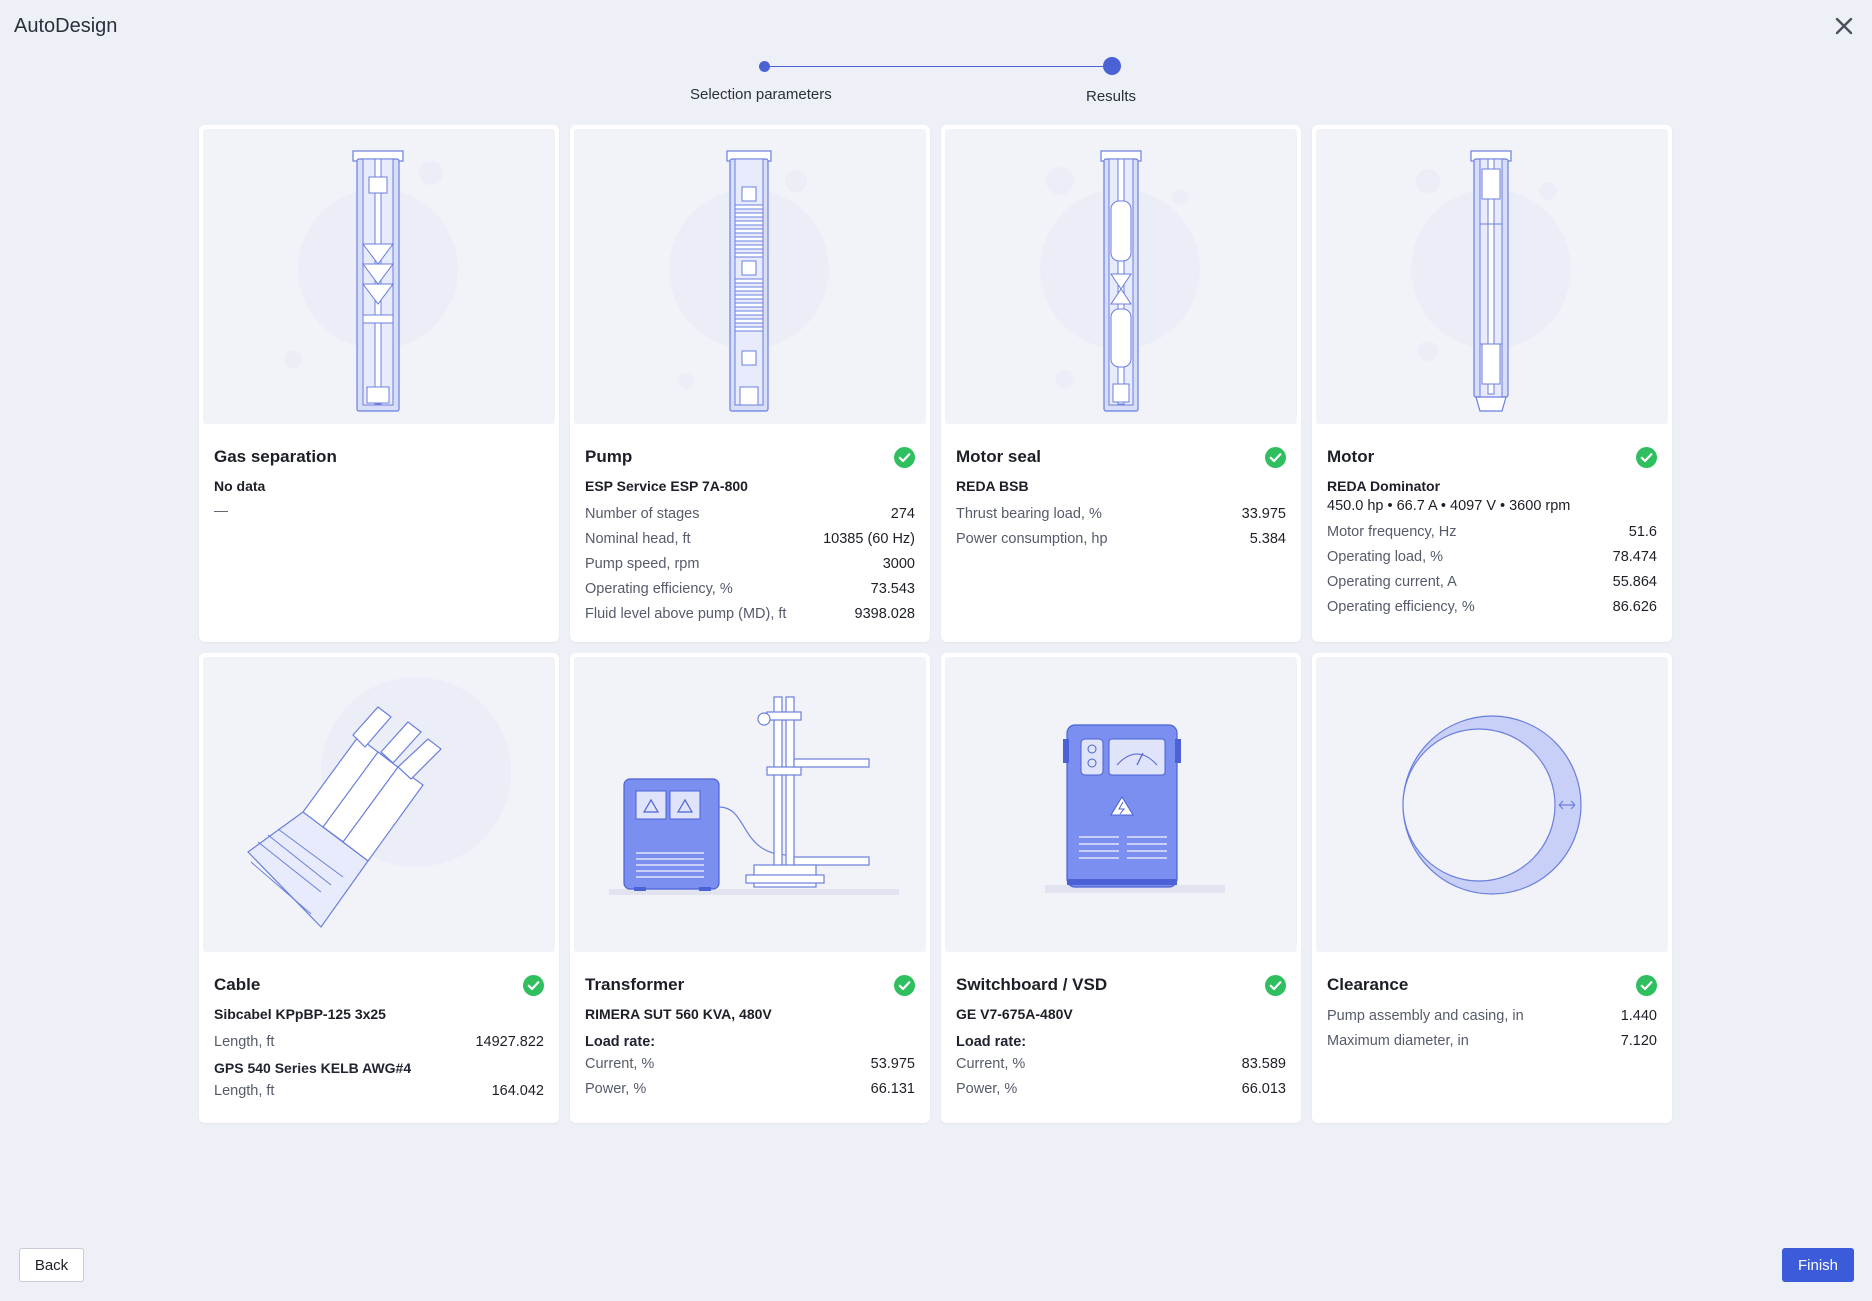 This screenshot has width=1872, height=1301. I want to click on row-value: 78.474, so click(1634, 557).